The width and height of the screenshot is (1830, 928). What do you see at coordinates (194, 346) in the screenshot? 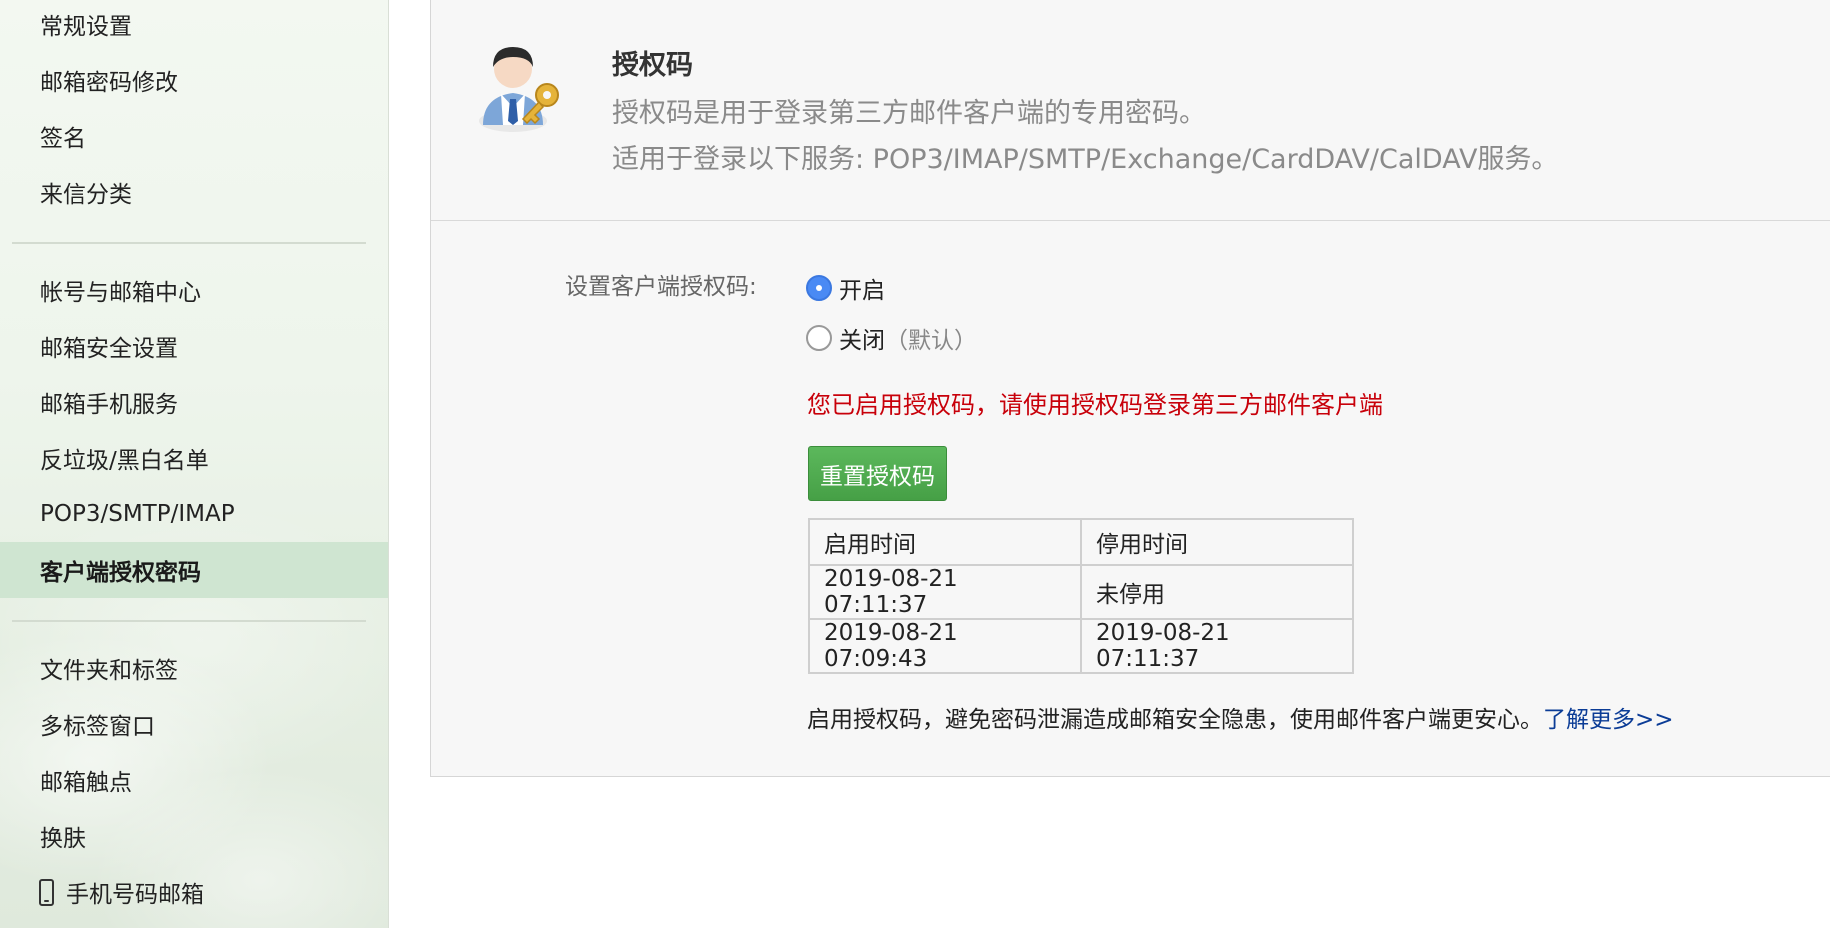
I see `sidebar-item-security-settings: 邮箱安全设置` at bounding box center [194, 346].